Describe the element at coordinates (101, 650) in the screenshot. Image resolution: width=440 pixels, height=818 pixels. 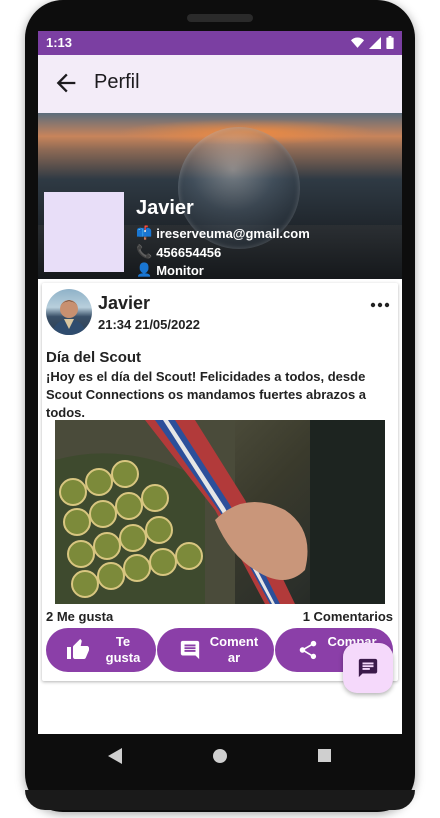
I see `like-button: Te gusta` at that location.